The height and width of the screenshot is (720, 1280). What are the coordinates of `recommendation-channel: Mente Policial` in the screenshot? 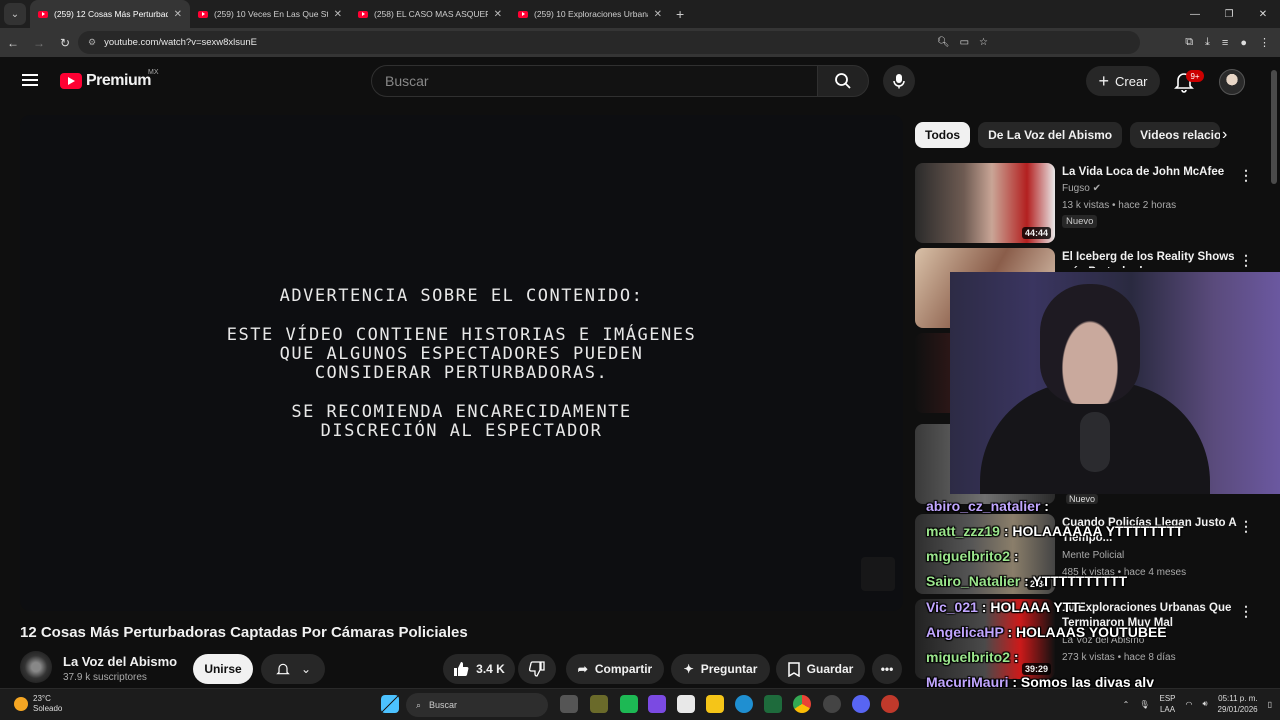 It's located at (1093, 555).